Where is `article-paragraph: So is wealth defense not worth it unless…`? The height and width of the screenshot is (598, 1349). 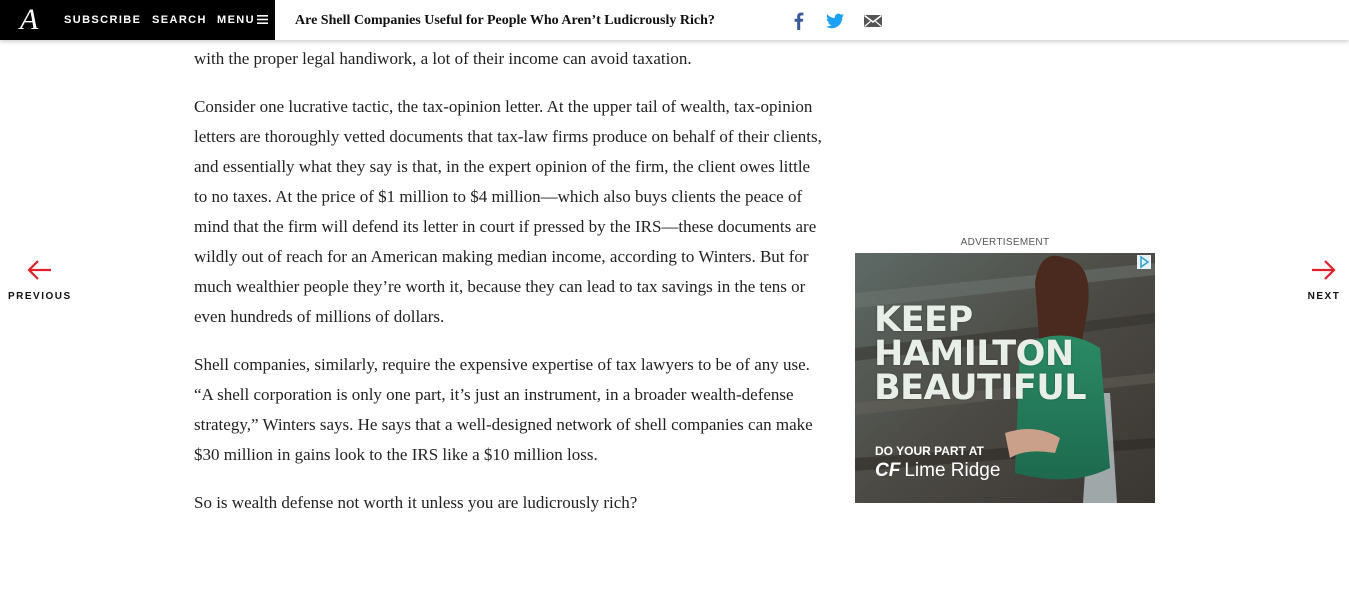
article-paragraph: So is wealth defense not worth it unless… is located at coordinates (416, 502).